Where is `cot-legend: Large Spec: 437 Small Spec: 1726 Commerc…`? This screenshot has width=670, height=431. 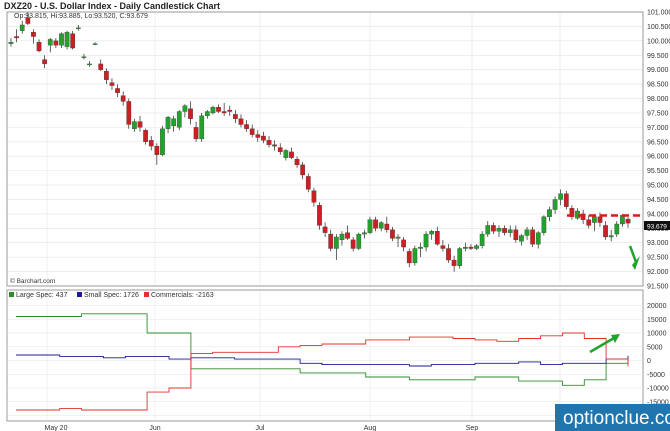
cot-legend: Large Spec: 437 Small Spec: 1726 Commerc… is located at coordinates (111, 295).